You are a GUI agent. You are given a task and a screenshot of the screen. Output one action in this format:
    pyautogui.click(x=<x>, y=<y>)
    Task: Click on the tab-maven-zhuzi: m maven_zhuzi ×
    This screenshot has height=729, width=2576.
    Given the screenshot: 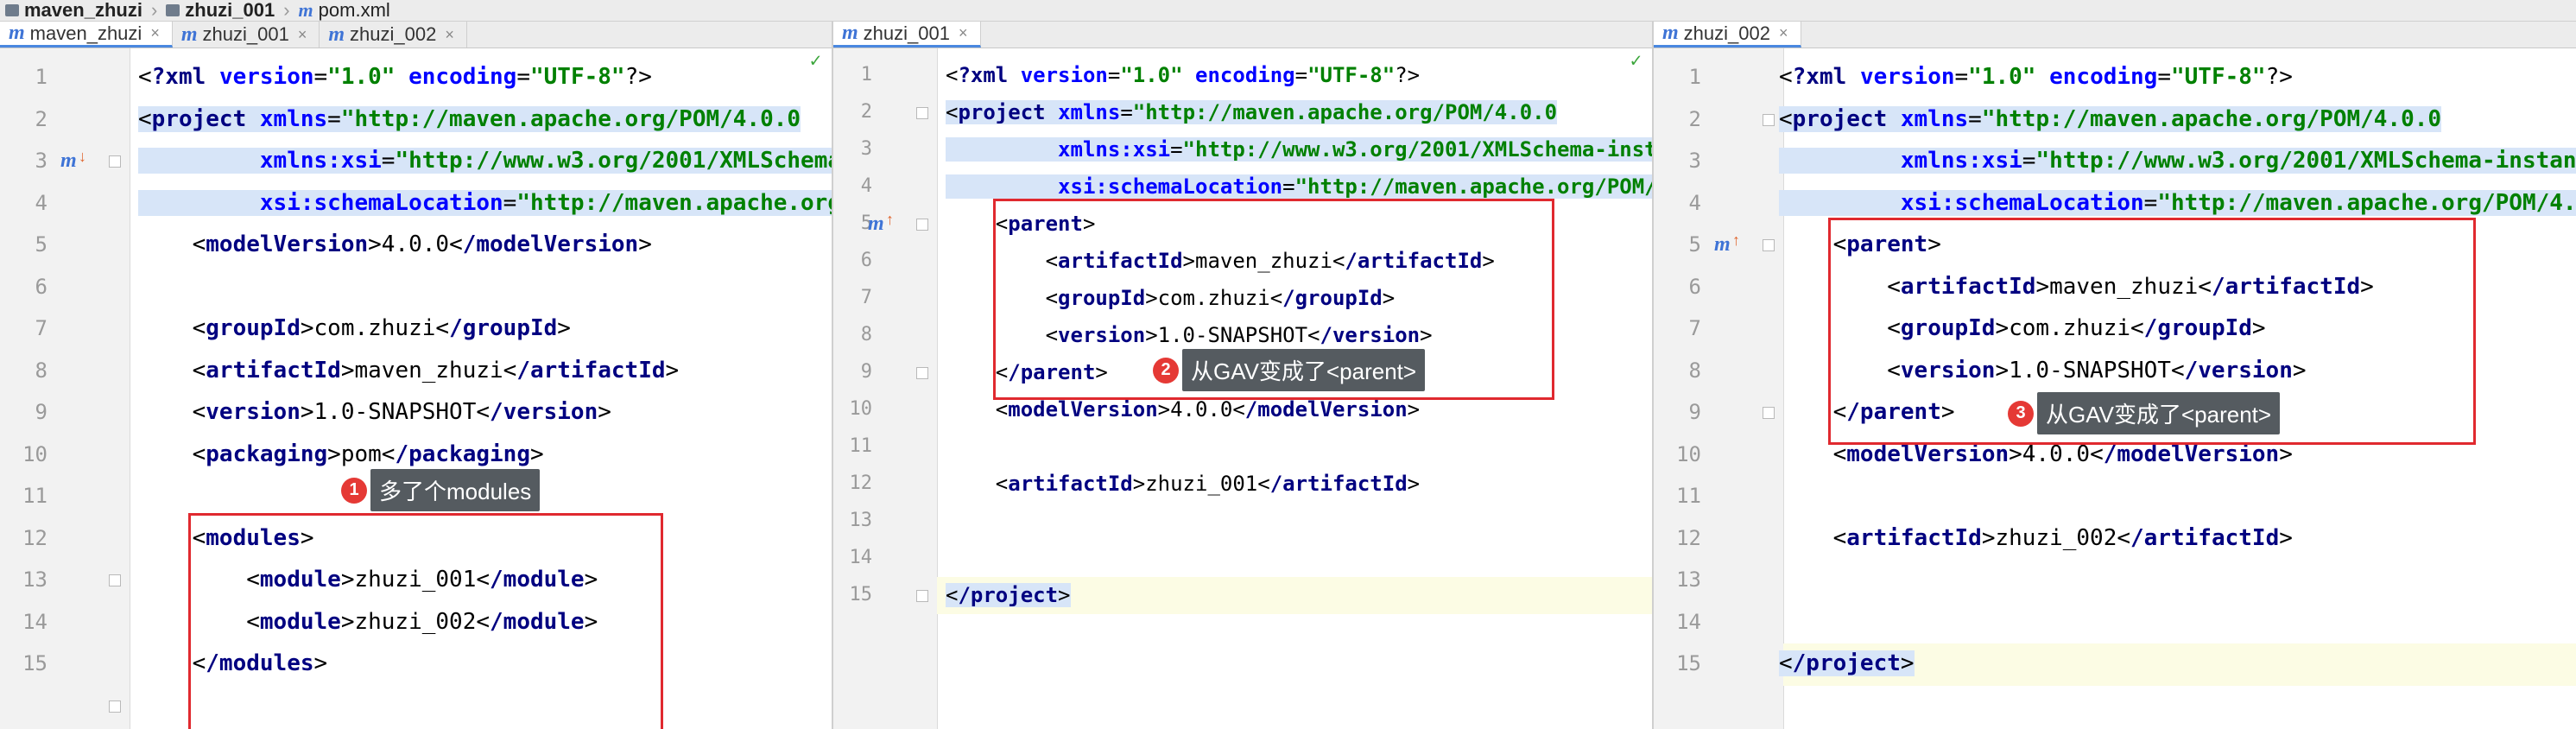 What is the action you would take?
    pyautogui.click(x=86, y=35)
    